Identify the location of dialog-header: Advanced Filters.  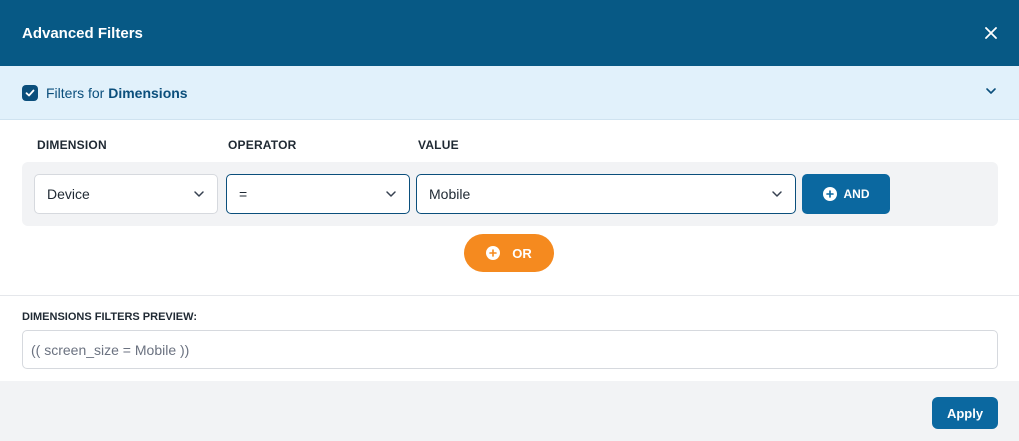
(509, 33).